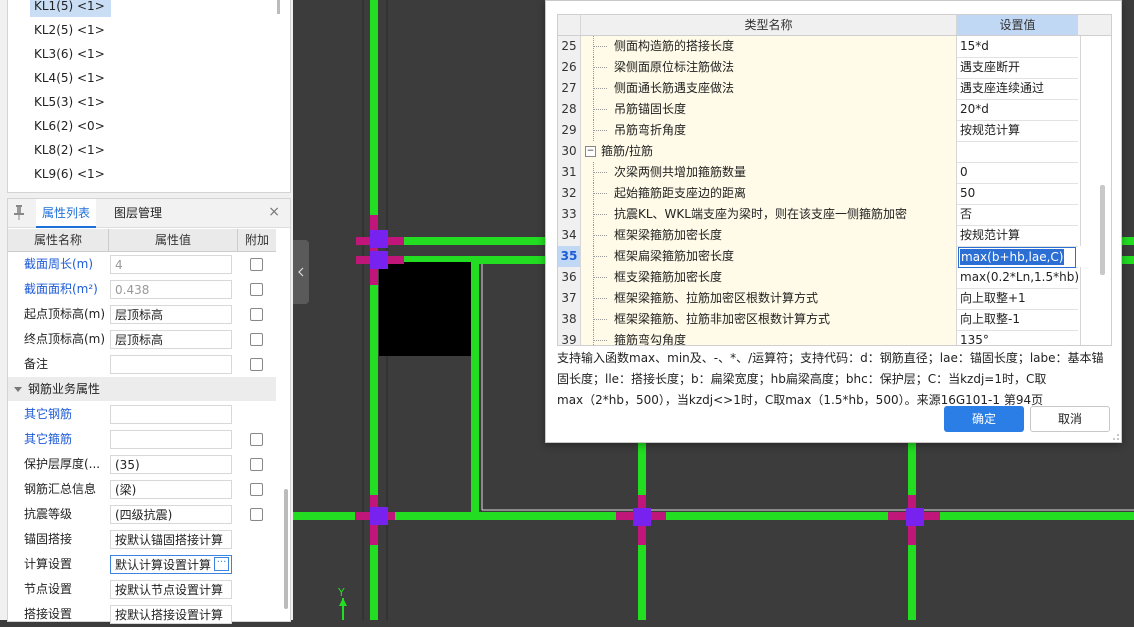 The width and height of the screenshot is (1134, 627). Describe the element at coordinates (1019, 277) in the screenshot. I see `row-value: max(0.2*Ln,1.5*hb)` at that location.